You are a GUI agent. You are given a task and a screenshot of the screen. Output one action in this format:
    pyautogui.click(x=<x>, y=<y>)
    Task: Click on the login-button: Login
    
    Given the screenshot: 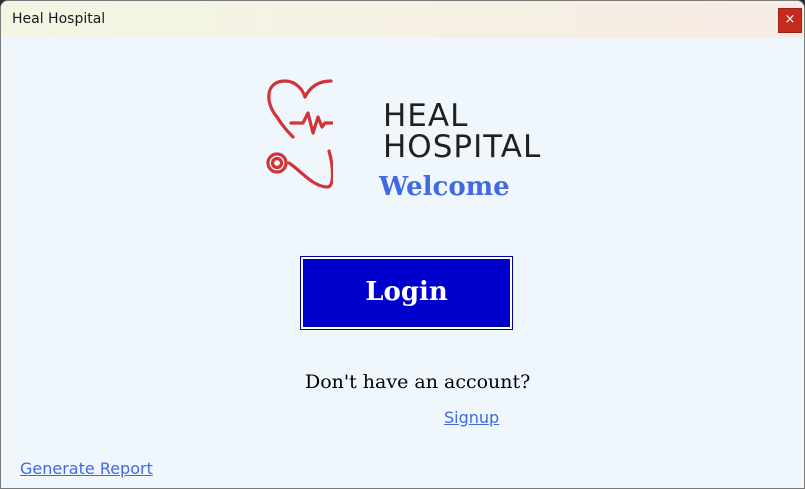 What is the action you would take?
    pyautogui.click(x=406, y=293)
    